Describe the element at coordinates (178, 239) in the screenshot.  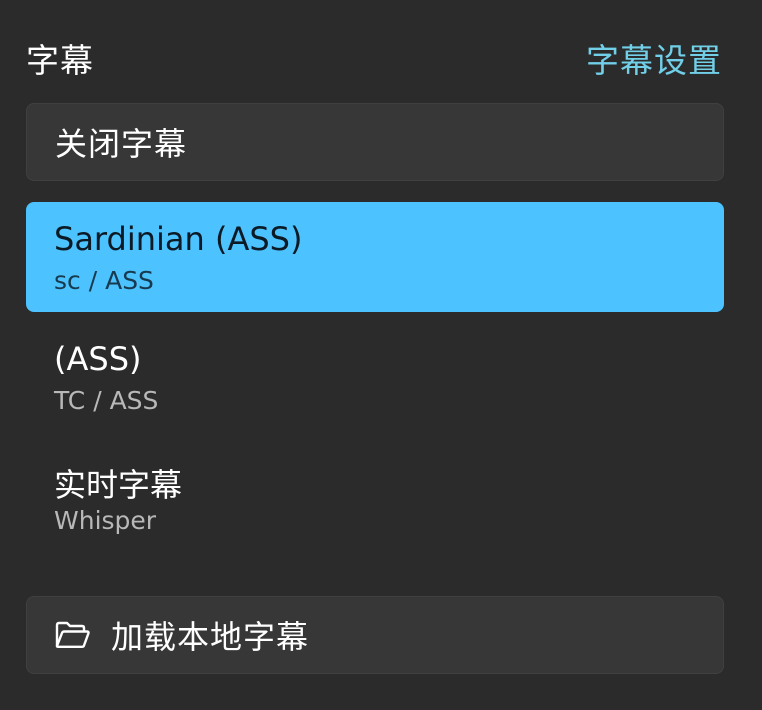
I see `track-title: Sardinian (ASS)` at that location.